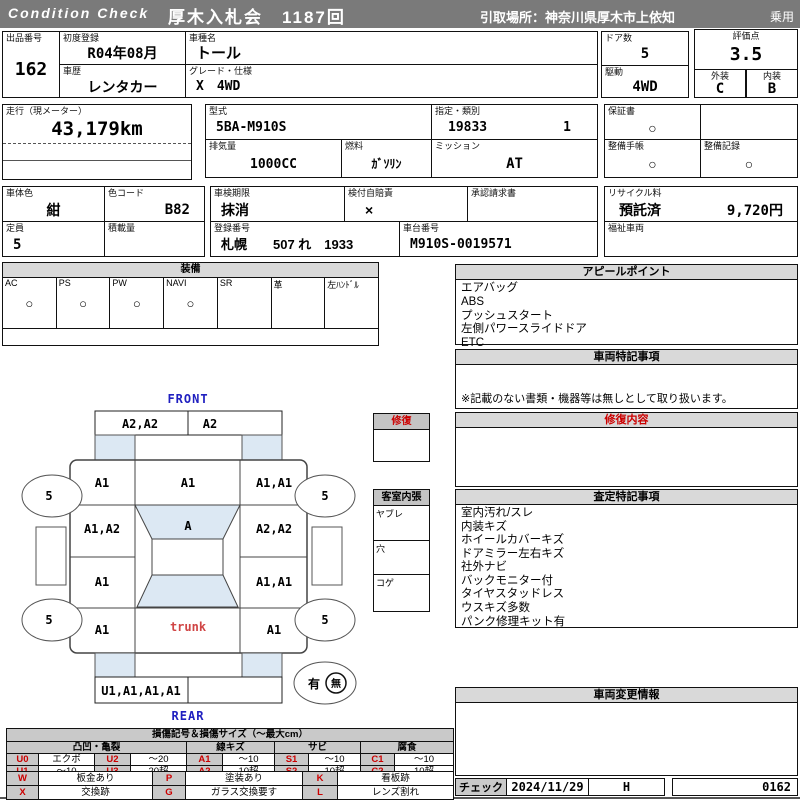 This screenshot has height=800, width=800. I want to click on legend-code: L, so click(320, 792).